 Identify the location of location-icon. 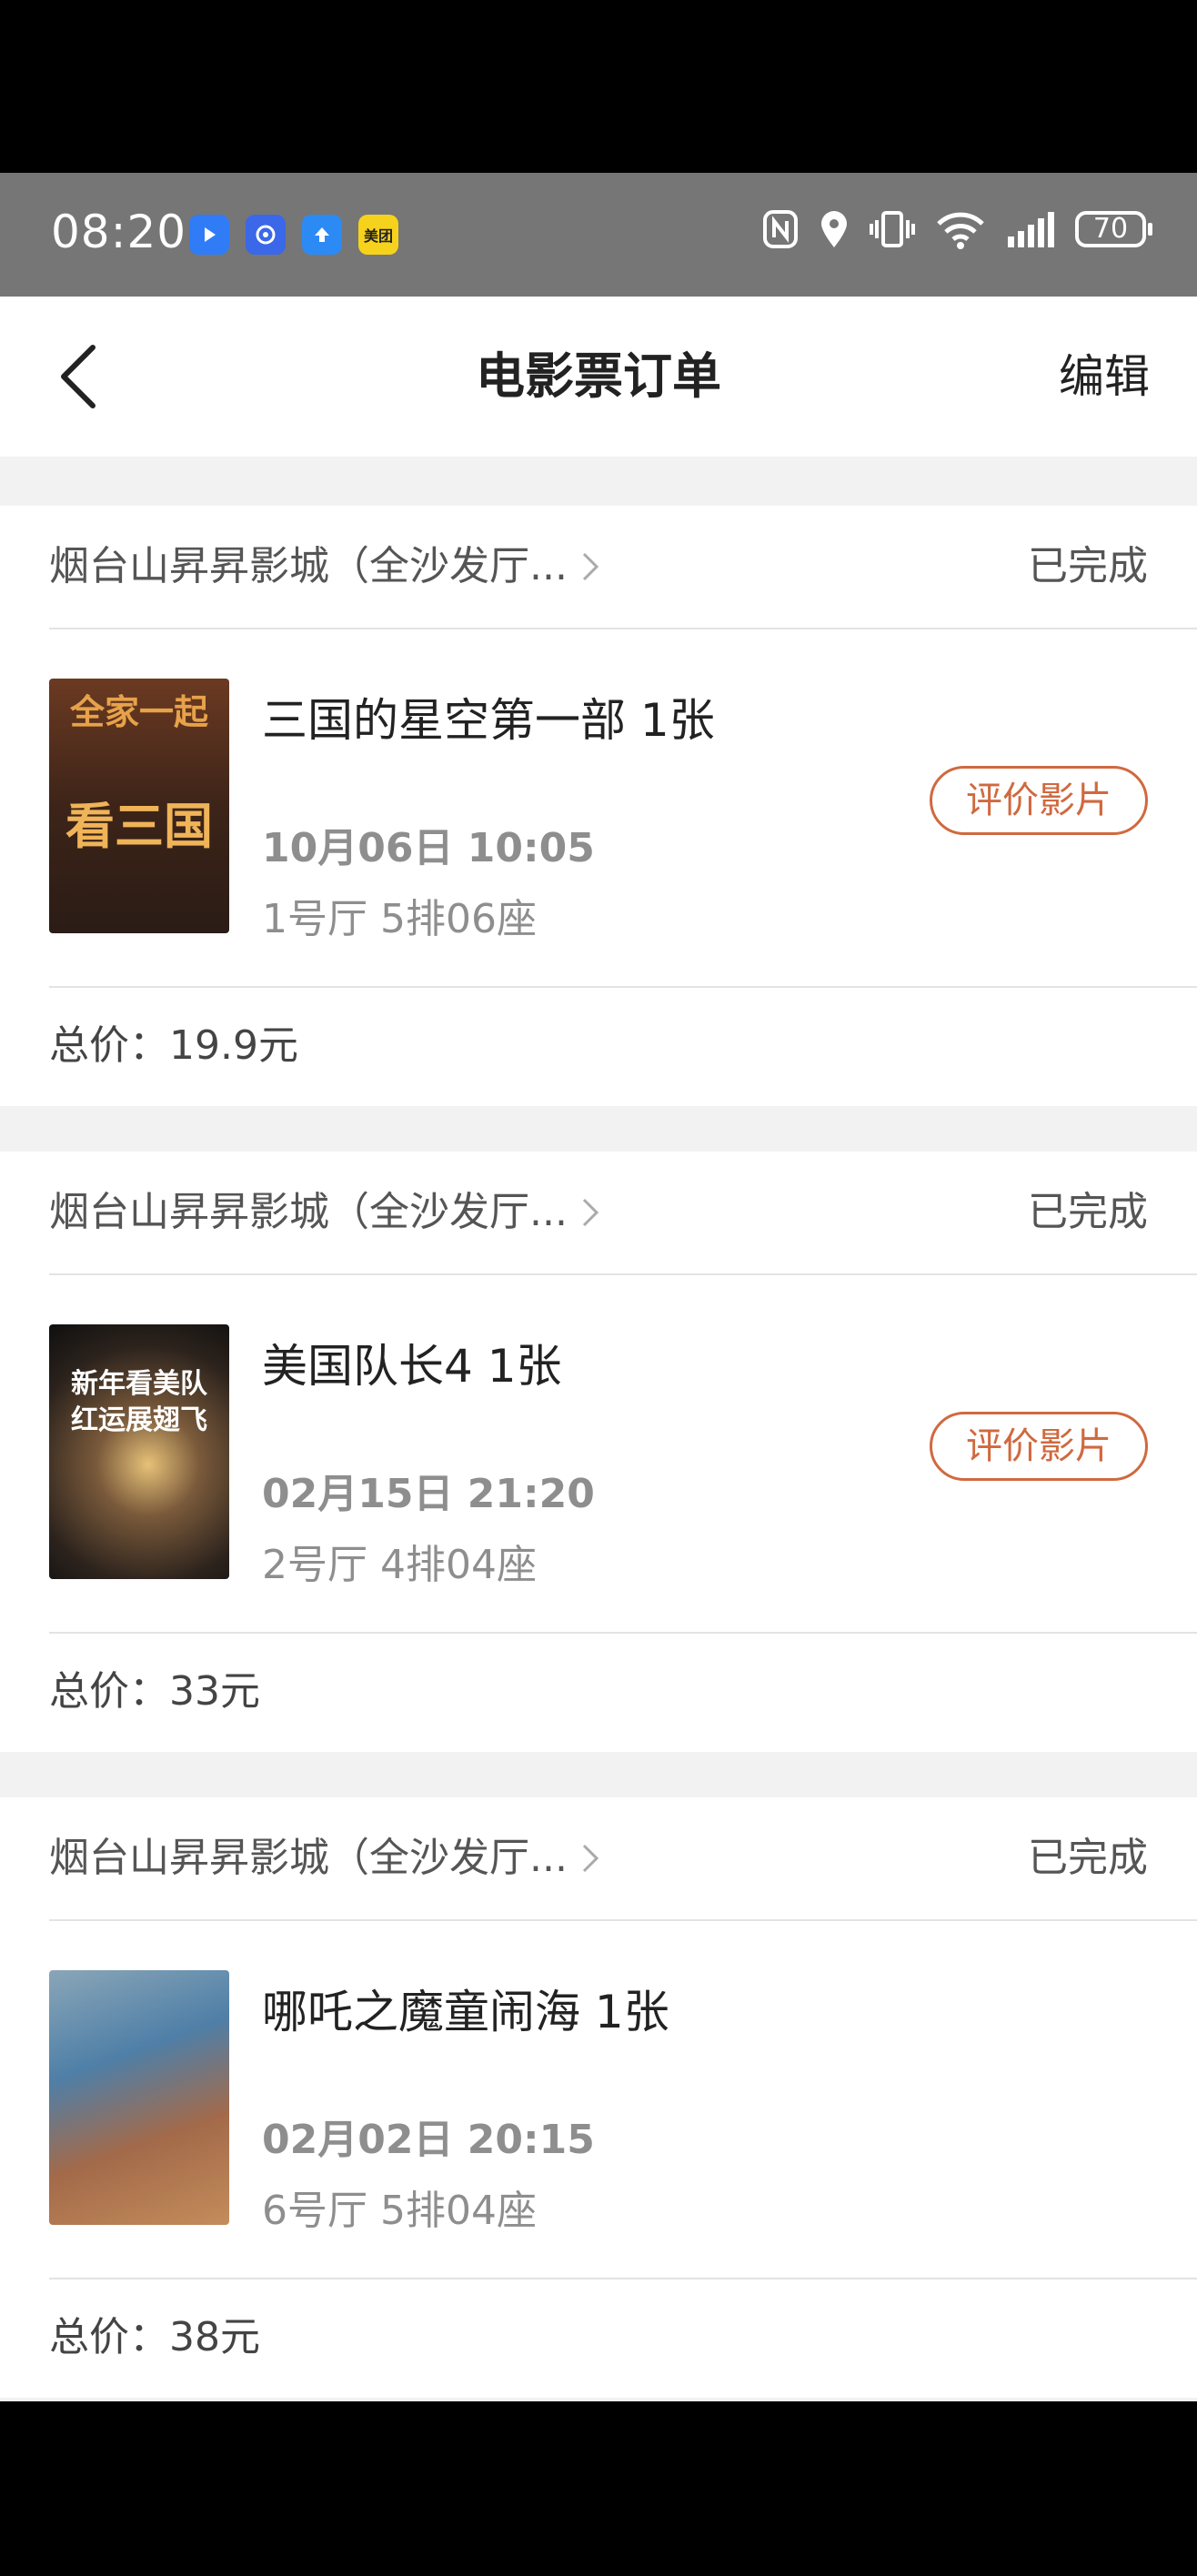
(834, 229).